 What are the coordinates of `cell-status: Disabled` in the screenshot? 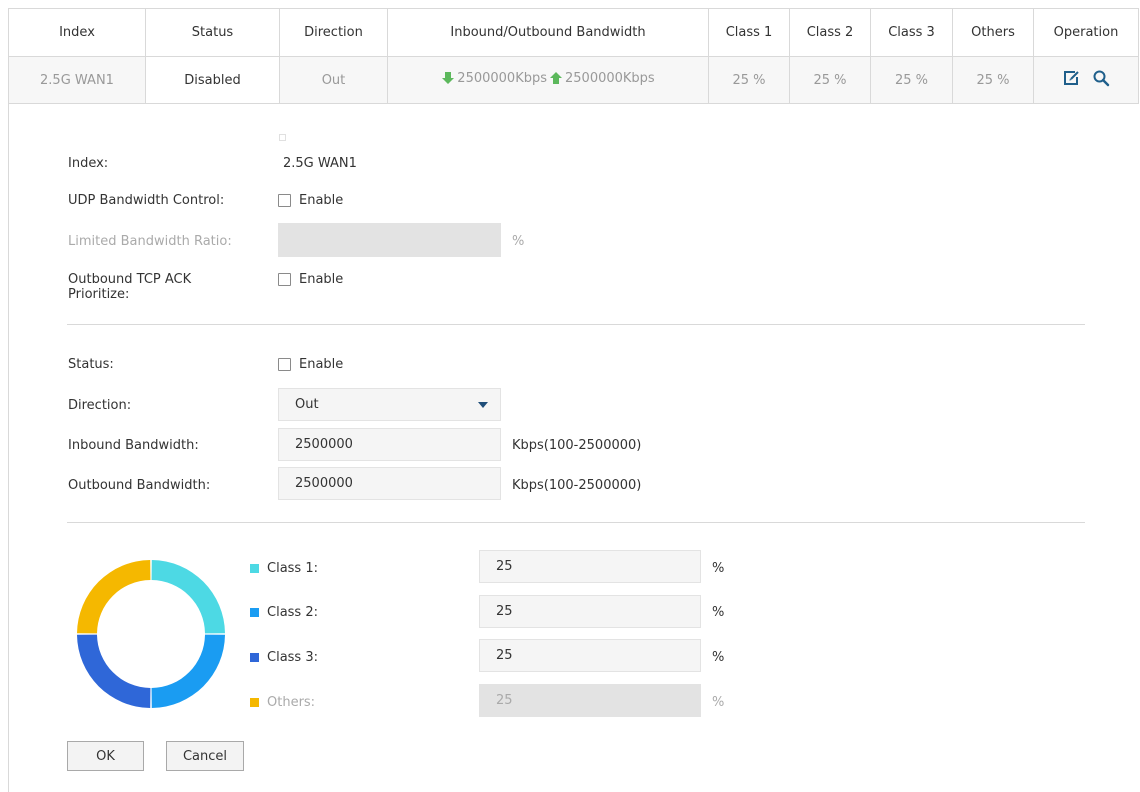 It's located at (212, 80).